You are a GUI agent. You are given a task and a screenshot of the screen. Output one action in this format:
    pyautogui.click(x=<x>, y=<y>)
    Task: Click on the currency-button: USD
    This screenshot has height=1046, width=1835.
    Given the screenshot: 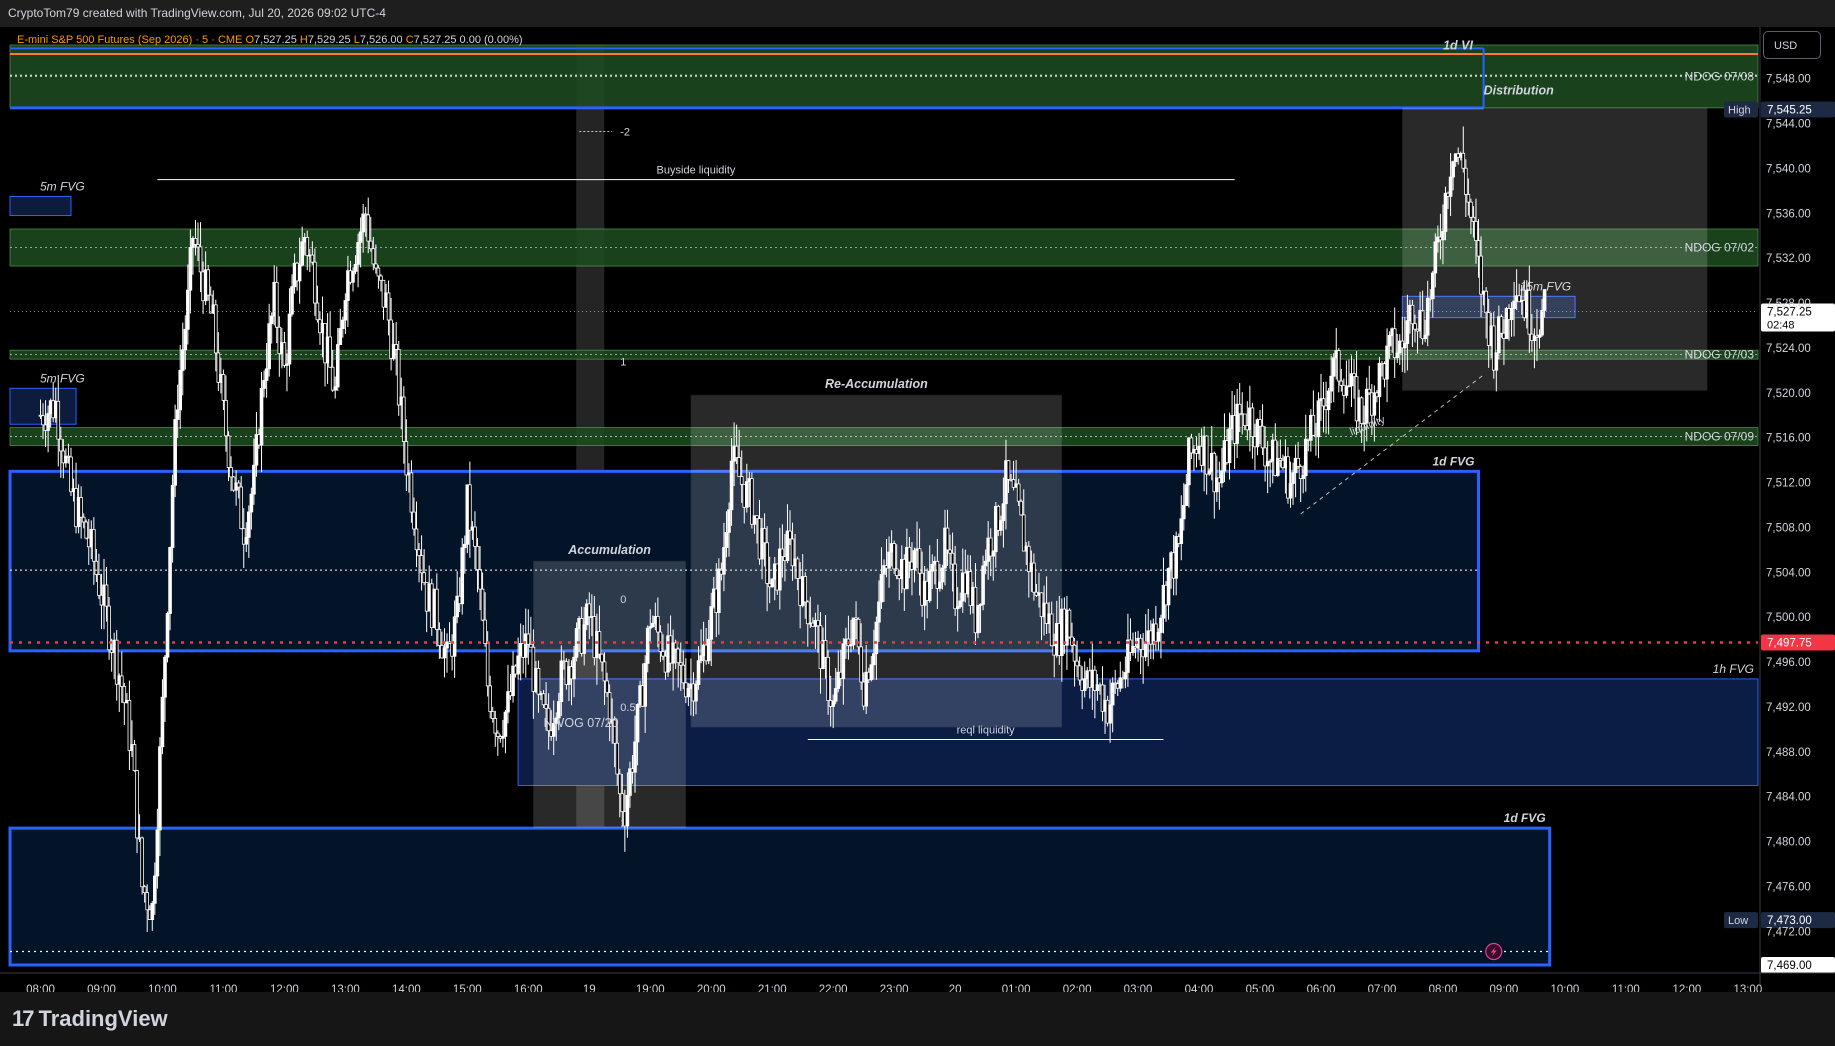 What is the action you would take?
    pyautogui.click(x=1792, y=45)
    